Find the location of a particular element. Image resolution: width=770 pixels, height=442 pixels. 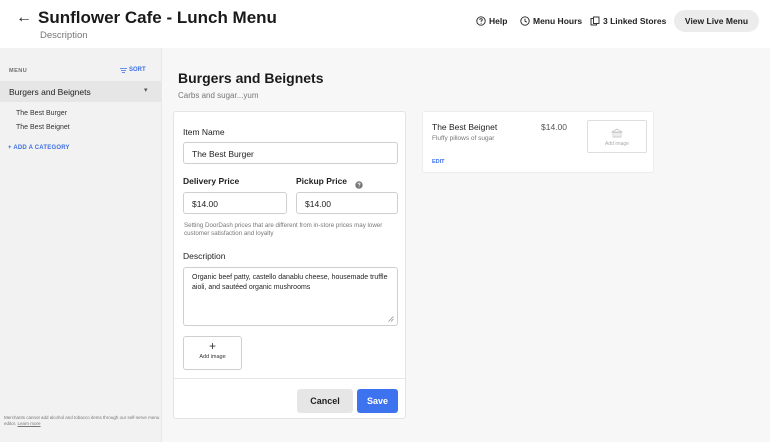

stores-icon is located at coordinates (595, 21).